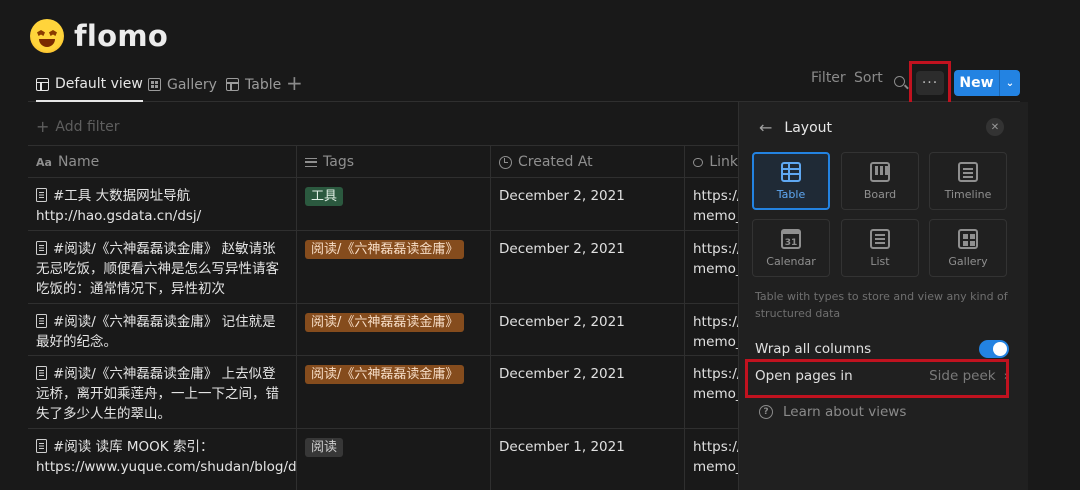 The height and width of the screenshot is (490, 1080). I want to click on name-line: #阅读/《六神磊磊读金庸》 上去似登, so click(164, 374).